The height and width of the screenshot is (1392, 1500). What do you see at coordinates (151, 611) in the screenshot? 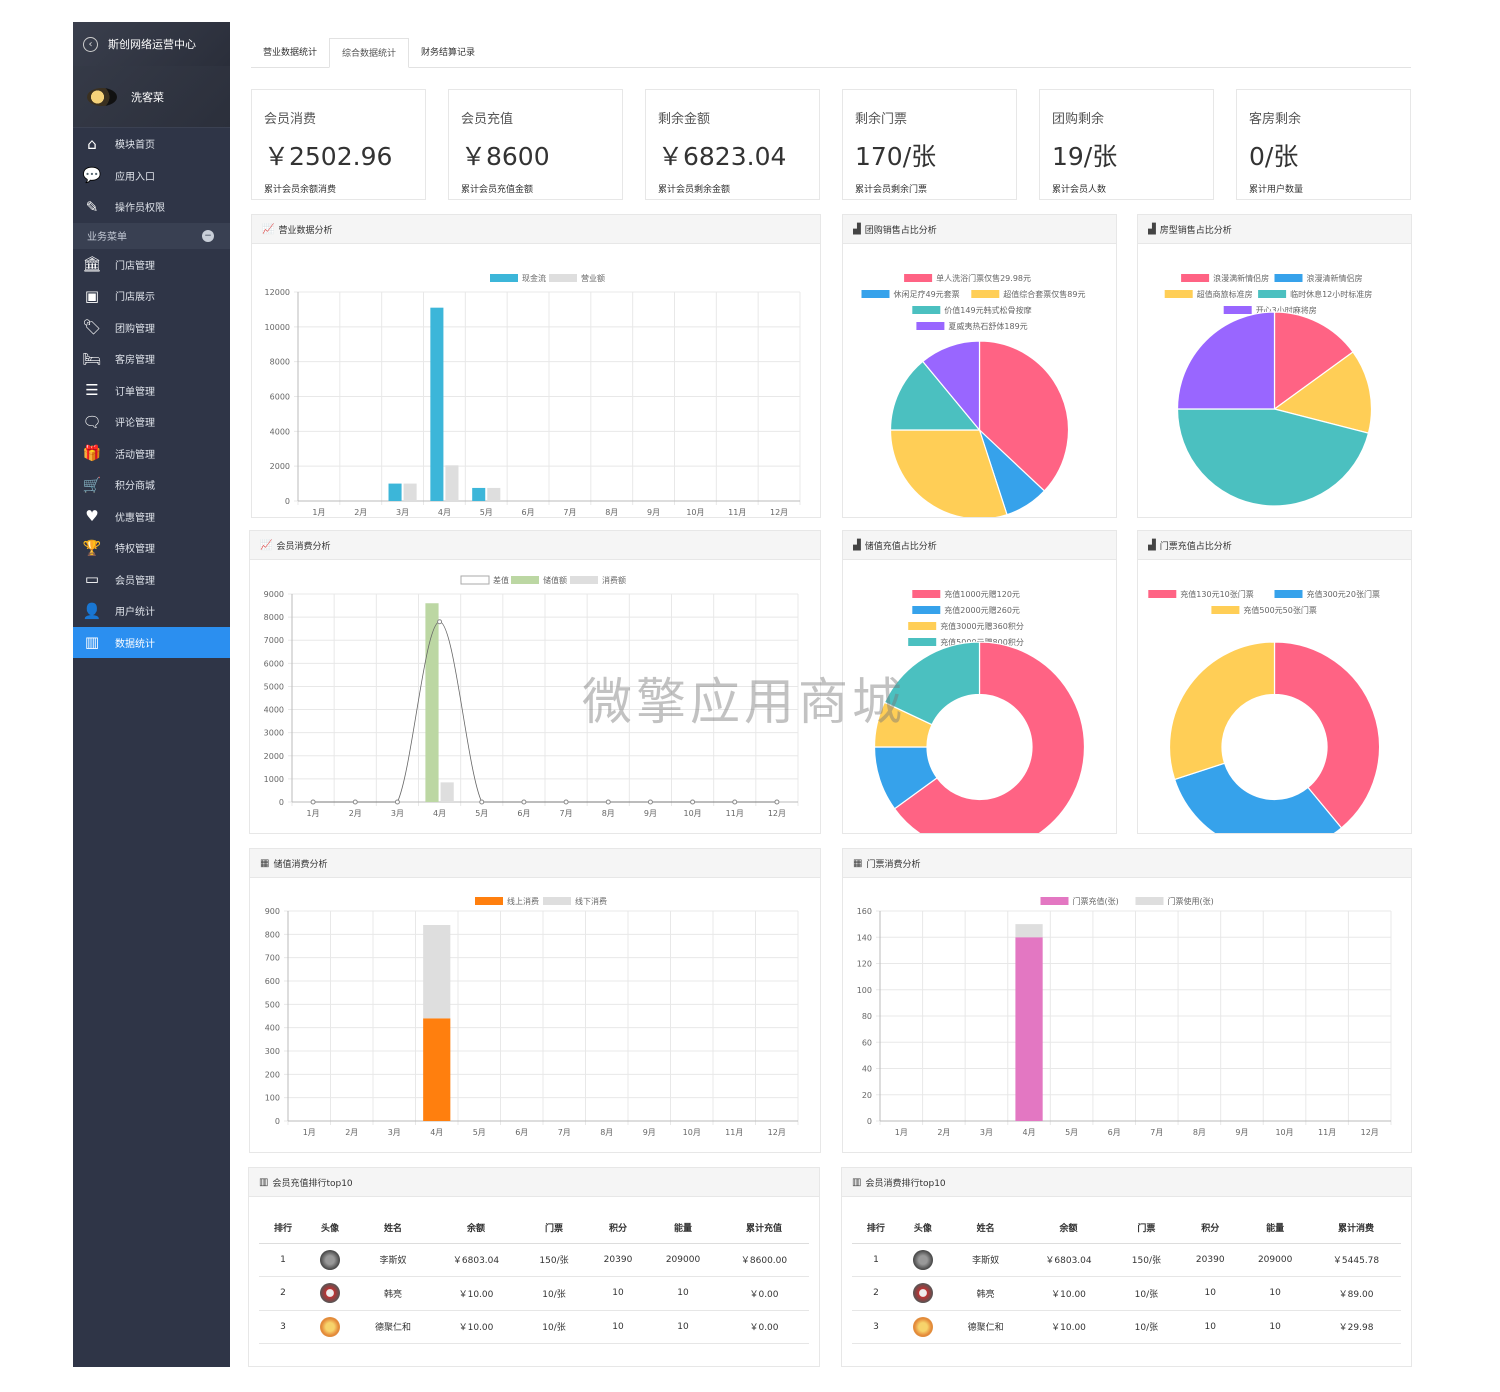
I see `sidebar-item: 👤 用户统计` at bounding box center [151, 611].